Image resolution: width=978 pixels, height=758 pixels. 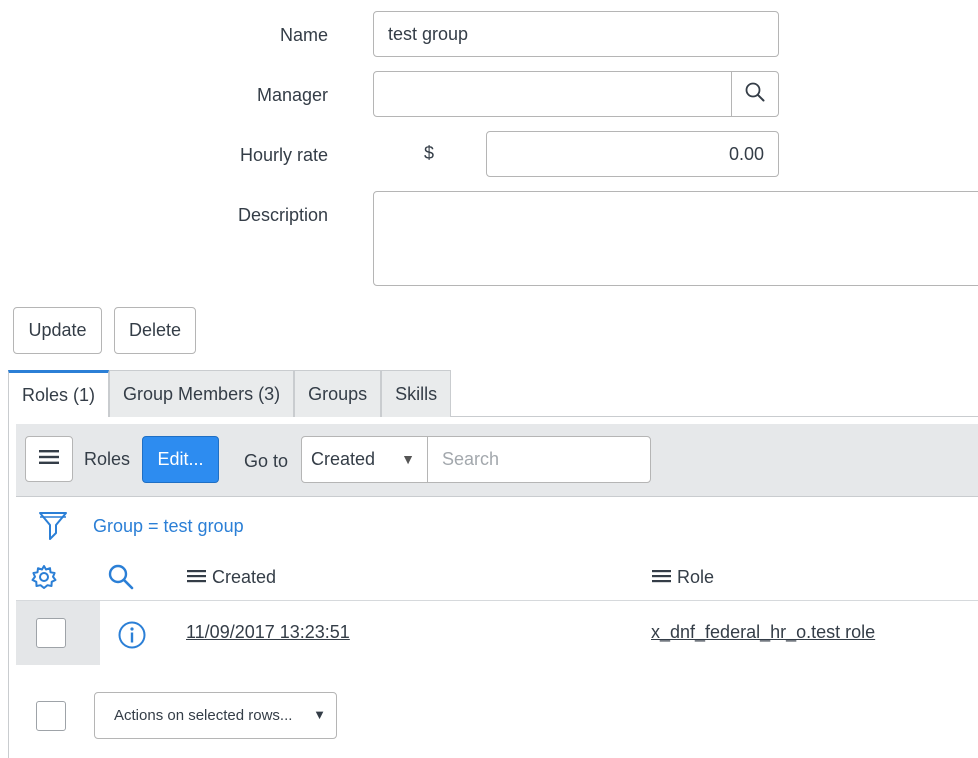 I want to click on manager-label: Manager, so click(x=292, y=95).